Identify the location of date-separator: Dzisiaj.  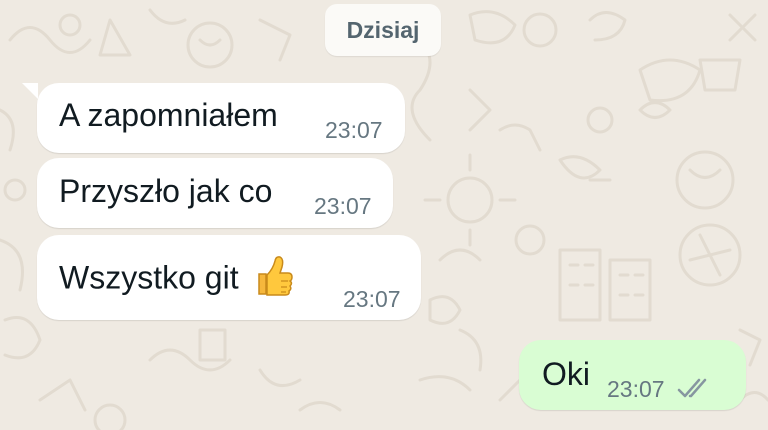
(383, 30).